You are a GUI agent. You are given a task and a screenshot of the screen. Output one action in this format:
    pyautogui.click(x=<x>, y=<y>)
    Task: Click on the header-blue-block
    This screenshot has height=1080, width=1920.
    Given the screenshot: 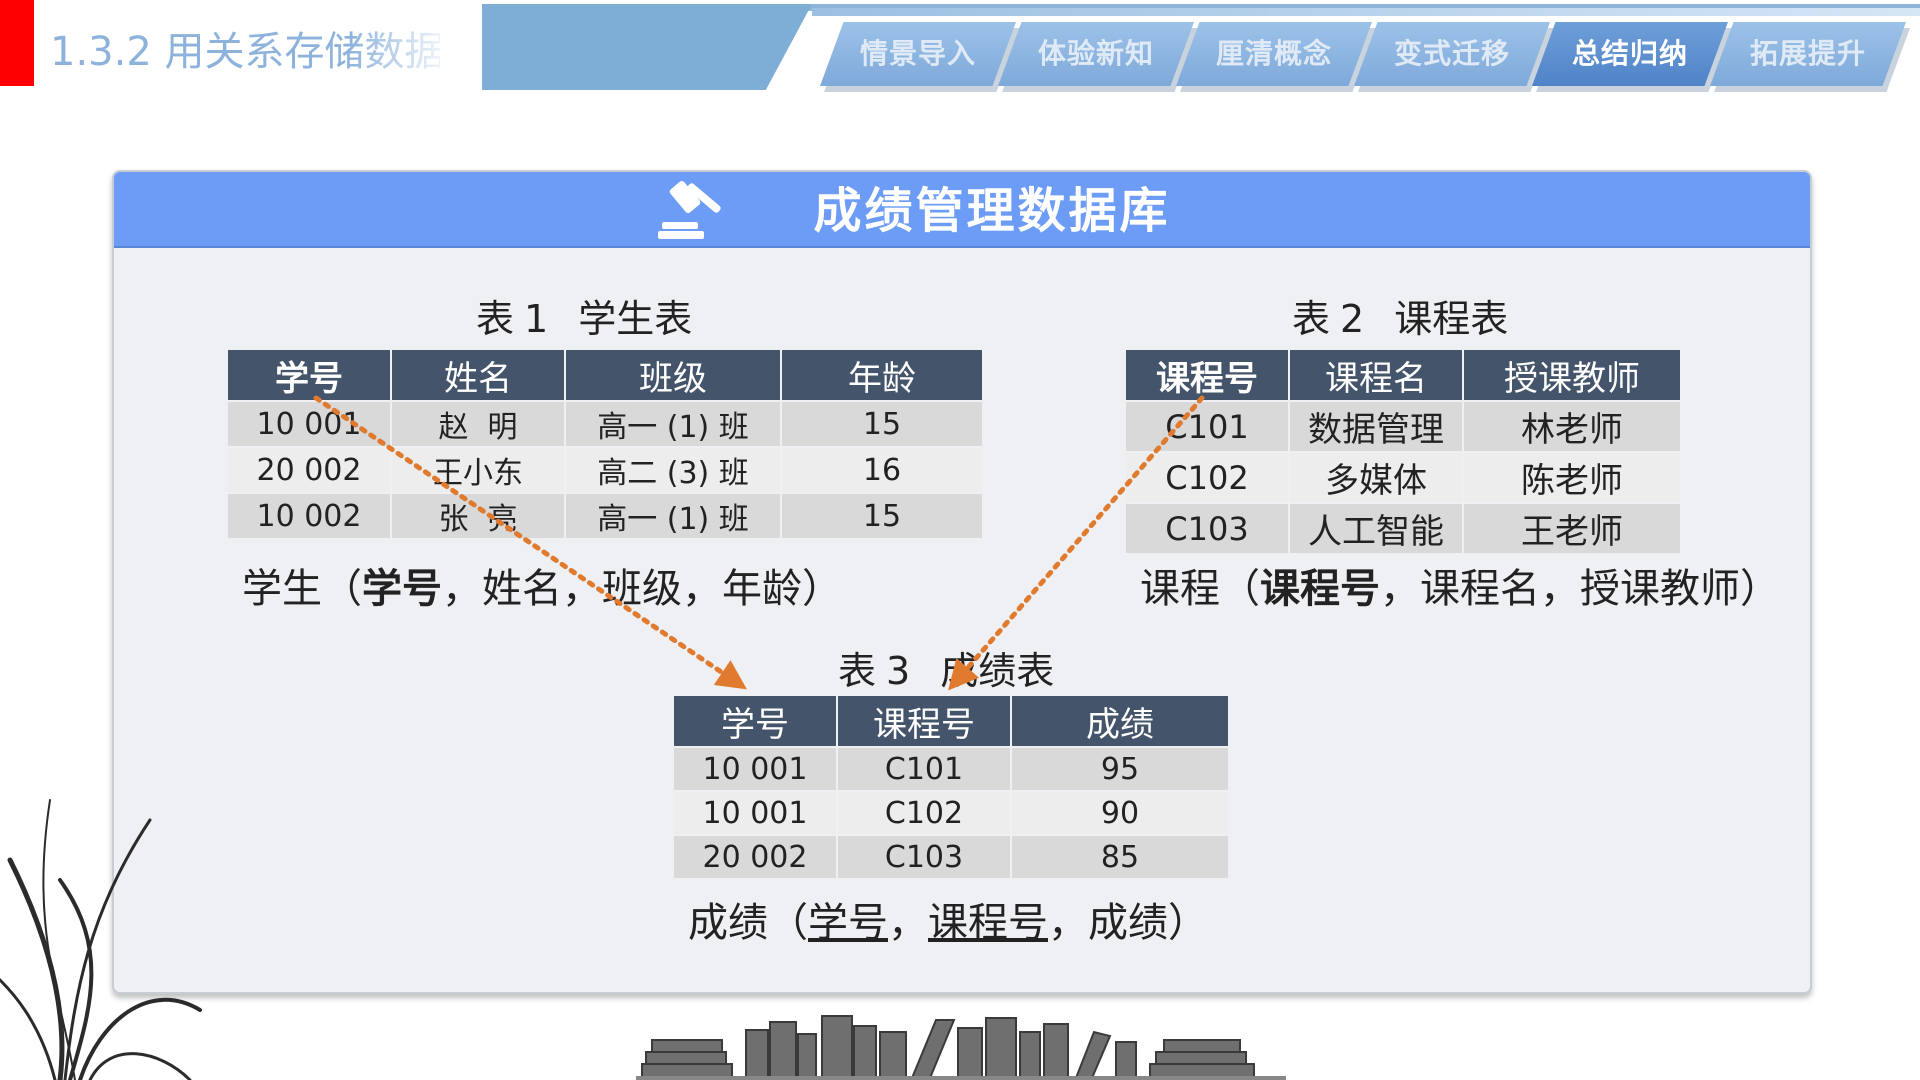 What is the action you would take?
    pyautogui.click(x=647, y=47)
    